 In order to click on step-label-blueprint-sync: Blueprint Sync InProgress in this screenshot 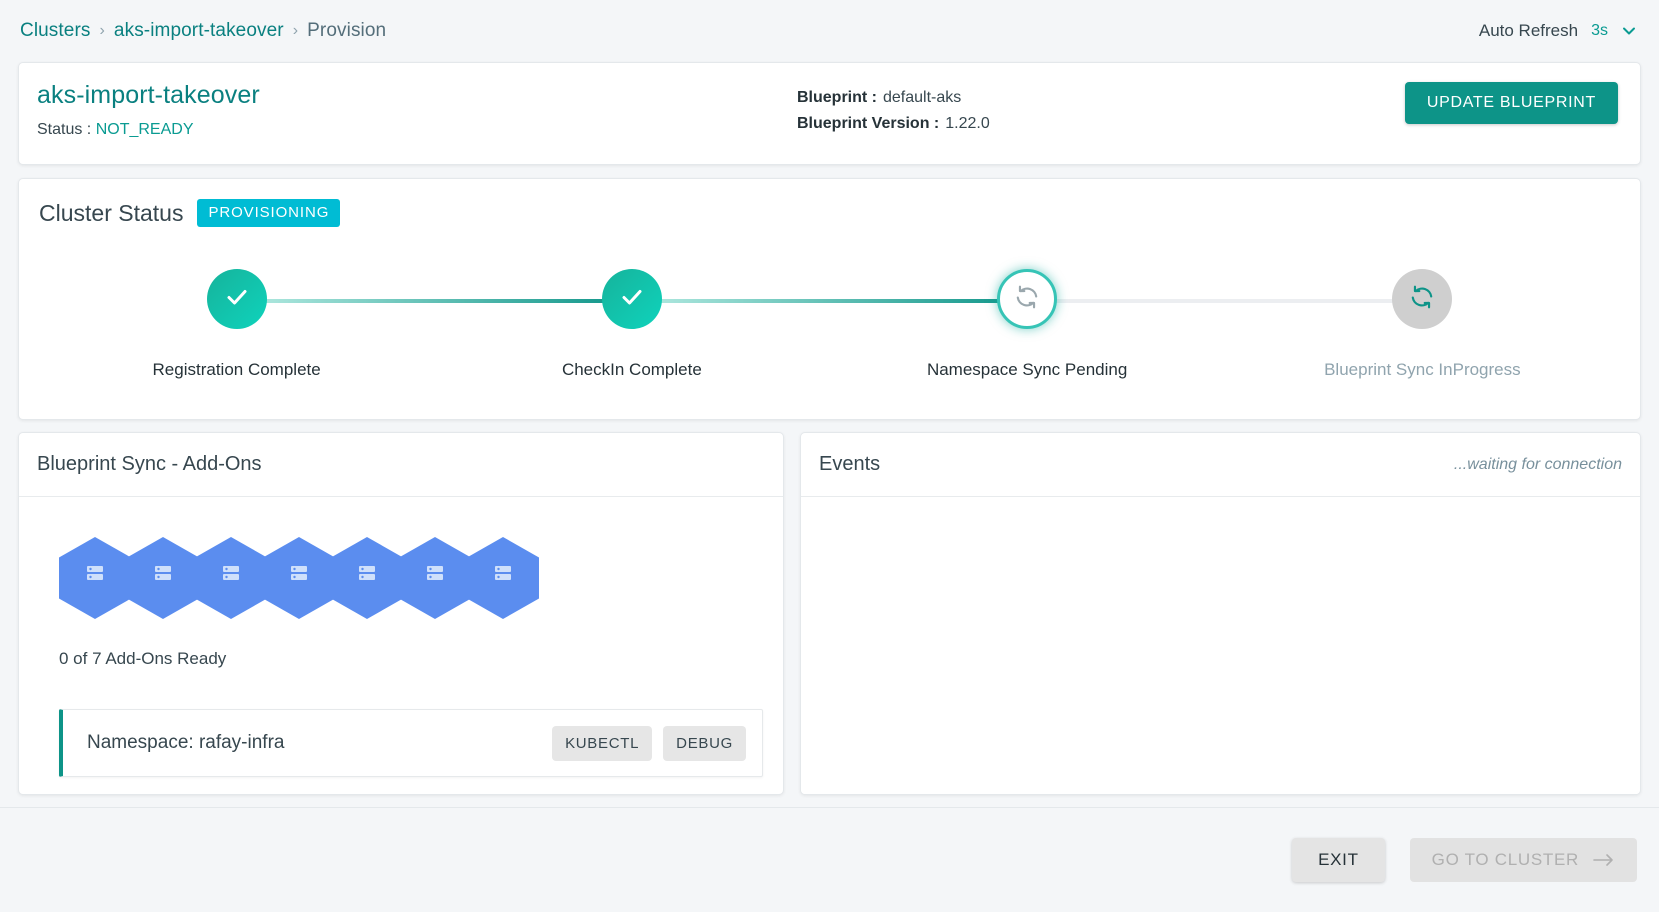, I will do `click(1422, 369)`.